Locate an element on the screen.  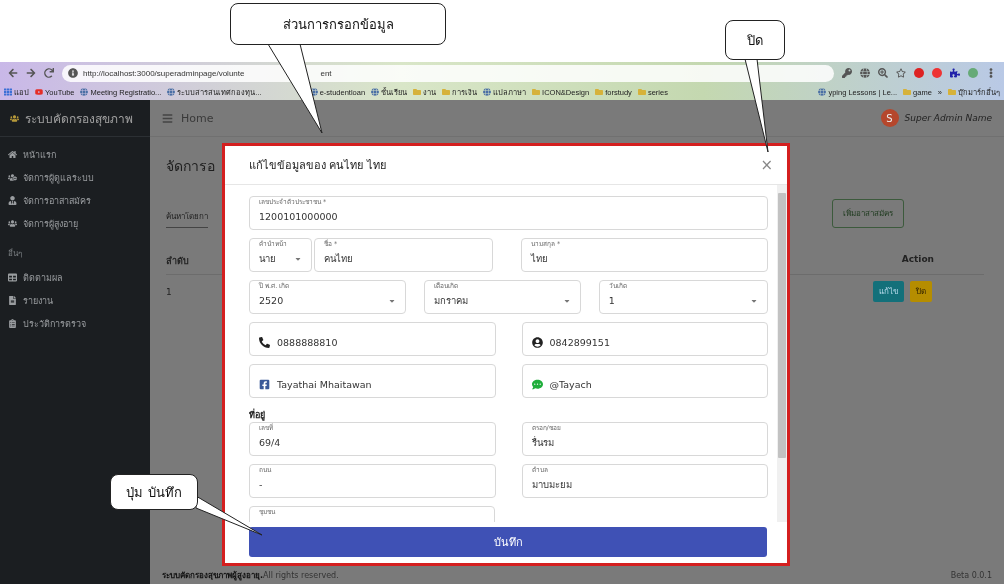
info-icon is located at coordinates (73, 73).